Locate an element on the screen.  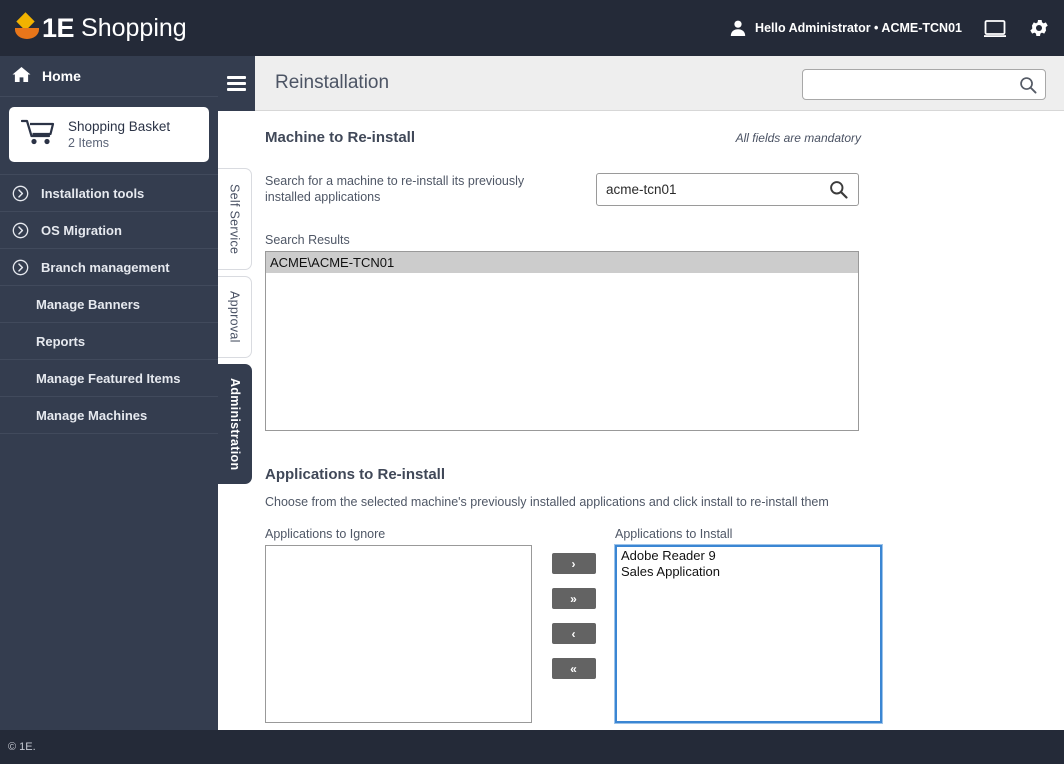
logo-1e-text: 1E is located at coordinates (58, 27).